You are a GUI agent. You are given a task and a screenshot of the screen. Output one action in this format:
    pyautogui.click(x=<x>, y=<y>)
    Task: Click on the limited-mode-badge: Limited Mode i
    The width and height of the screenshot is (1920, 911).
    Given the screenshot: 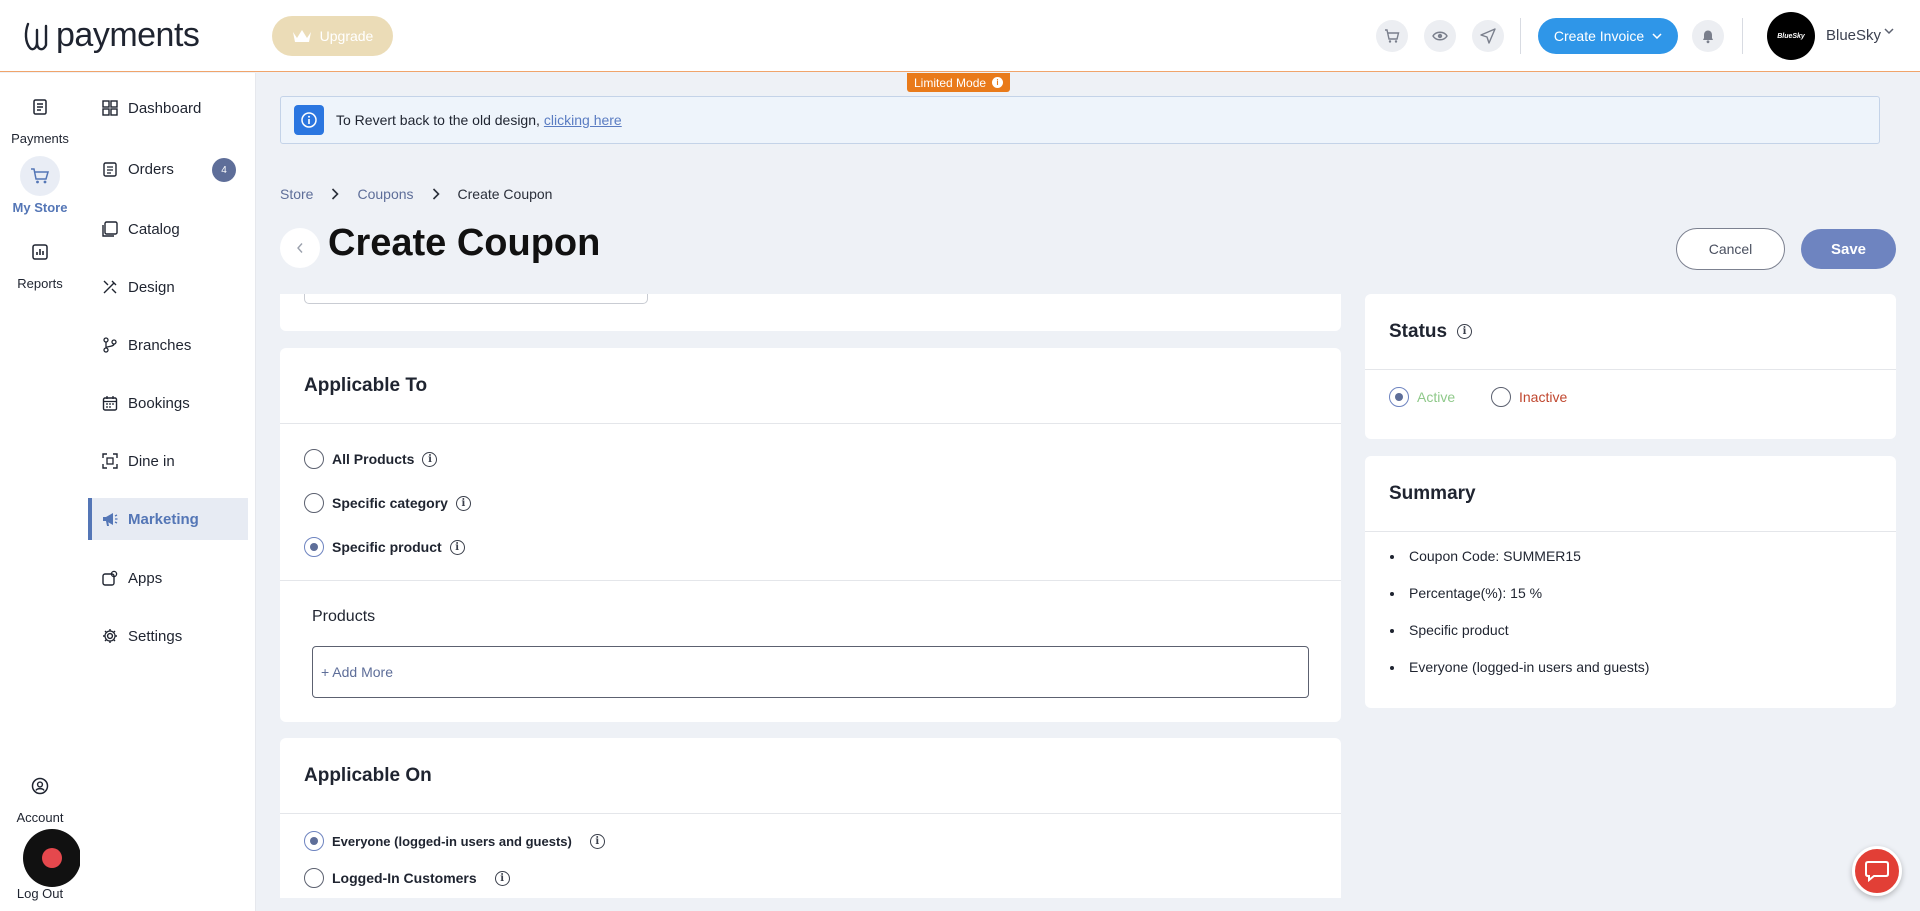 What is the action you would take?
    pyautogui.click(x=959, y=82)
    